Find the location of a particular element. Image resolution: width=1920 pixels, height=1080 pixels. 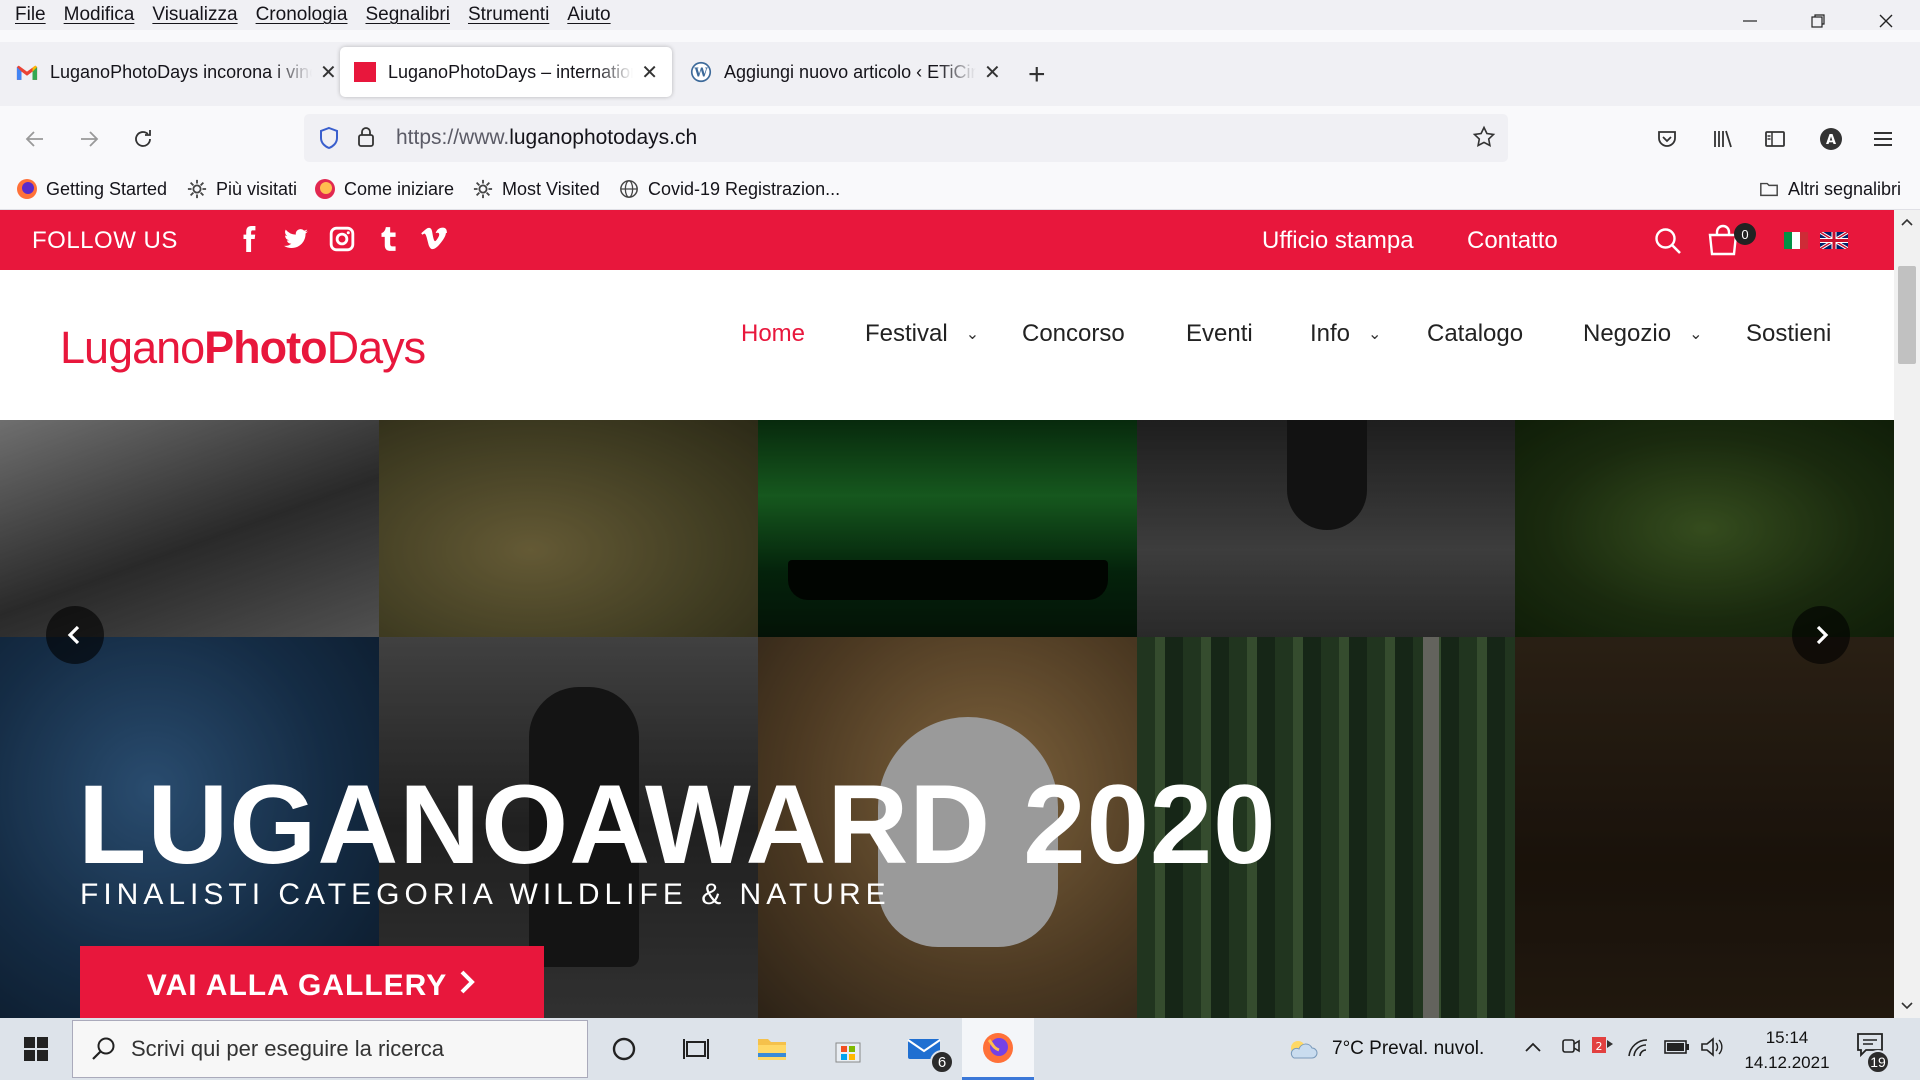

network-icon is located at coordinates (1638, 1049).